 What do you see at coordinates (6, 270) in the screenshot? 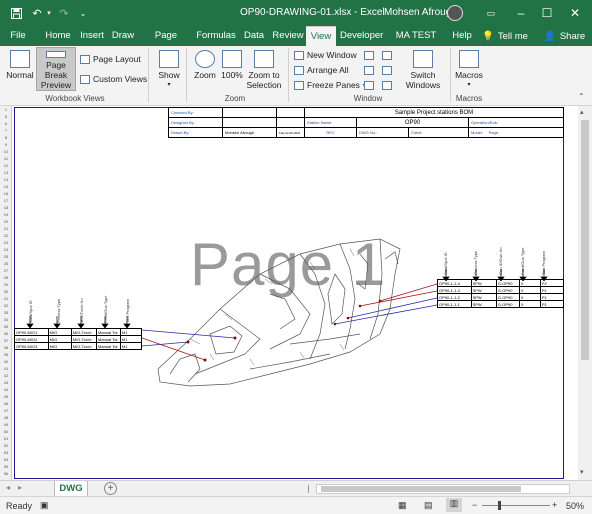
I see `row-number: 27` at bounding box center [6, 270].